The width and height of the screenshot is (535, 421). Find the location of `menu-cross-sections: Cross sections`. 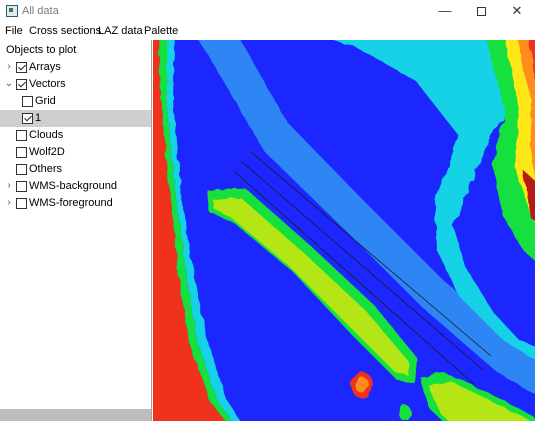

menu-cross-sections: Cross sections is located at coordinates (65, 31).